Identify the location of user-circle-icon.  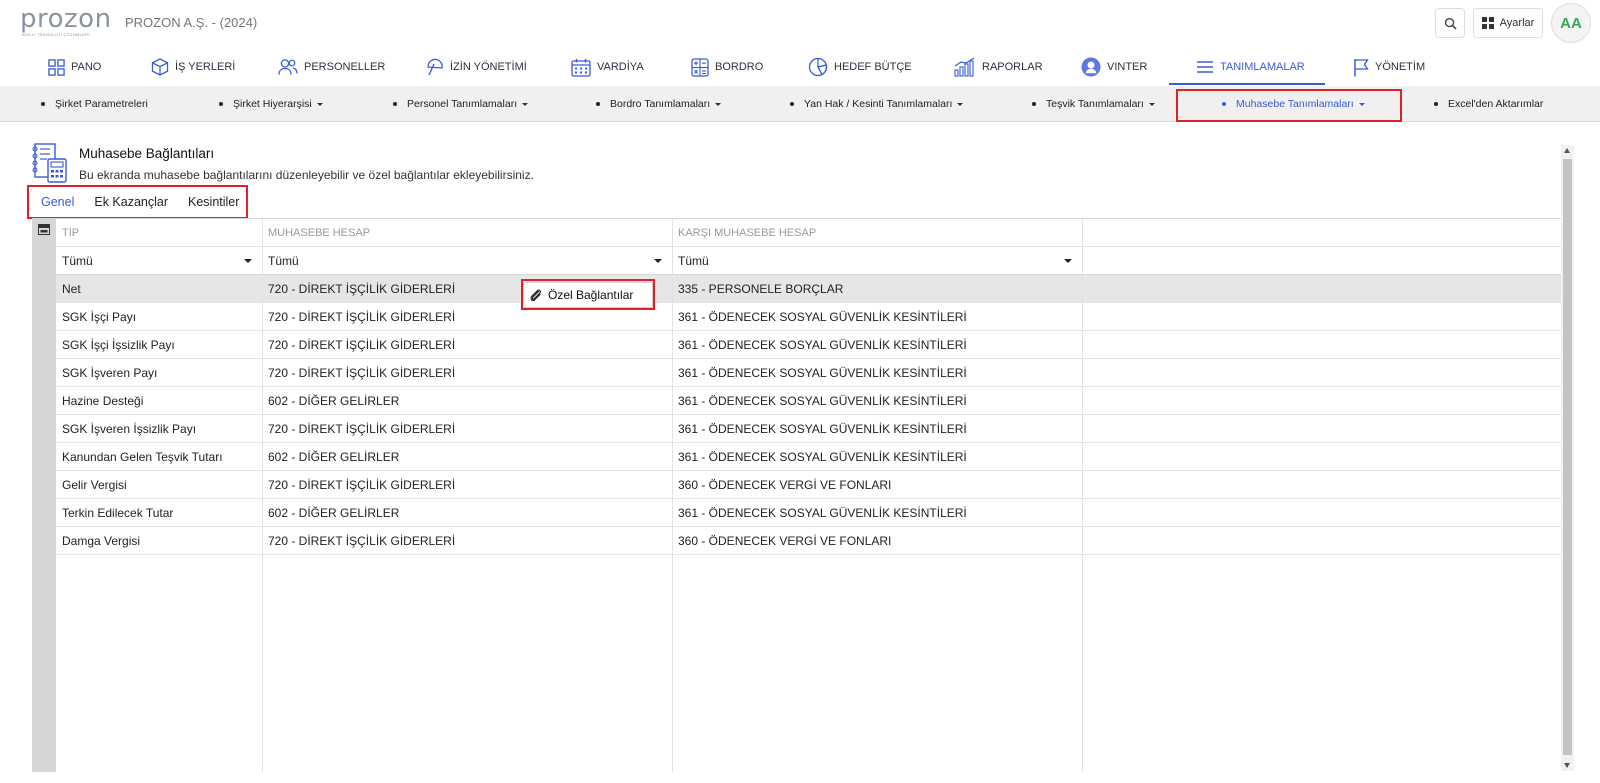
(1091, 67).